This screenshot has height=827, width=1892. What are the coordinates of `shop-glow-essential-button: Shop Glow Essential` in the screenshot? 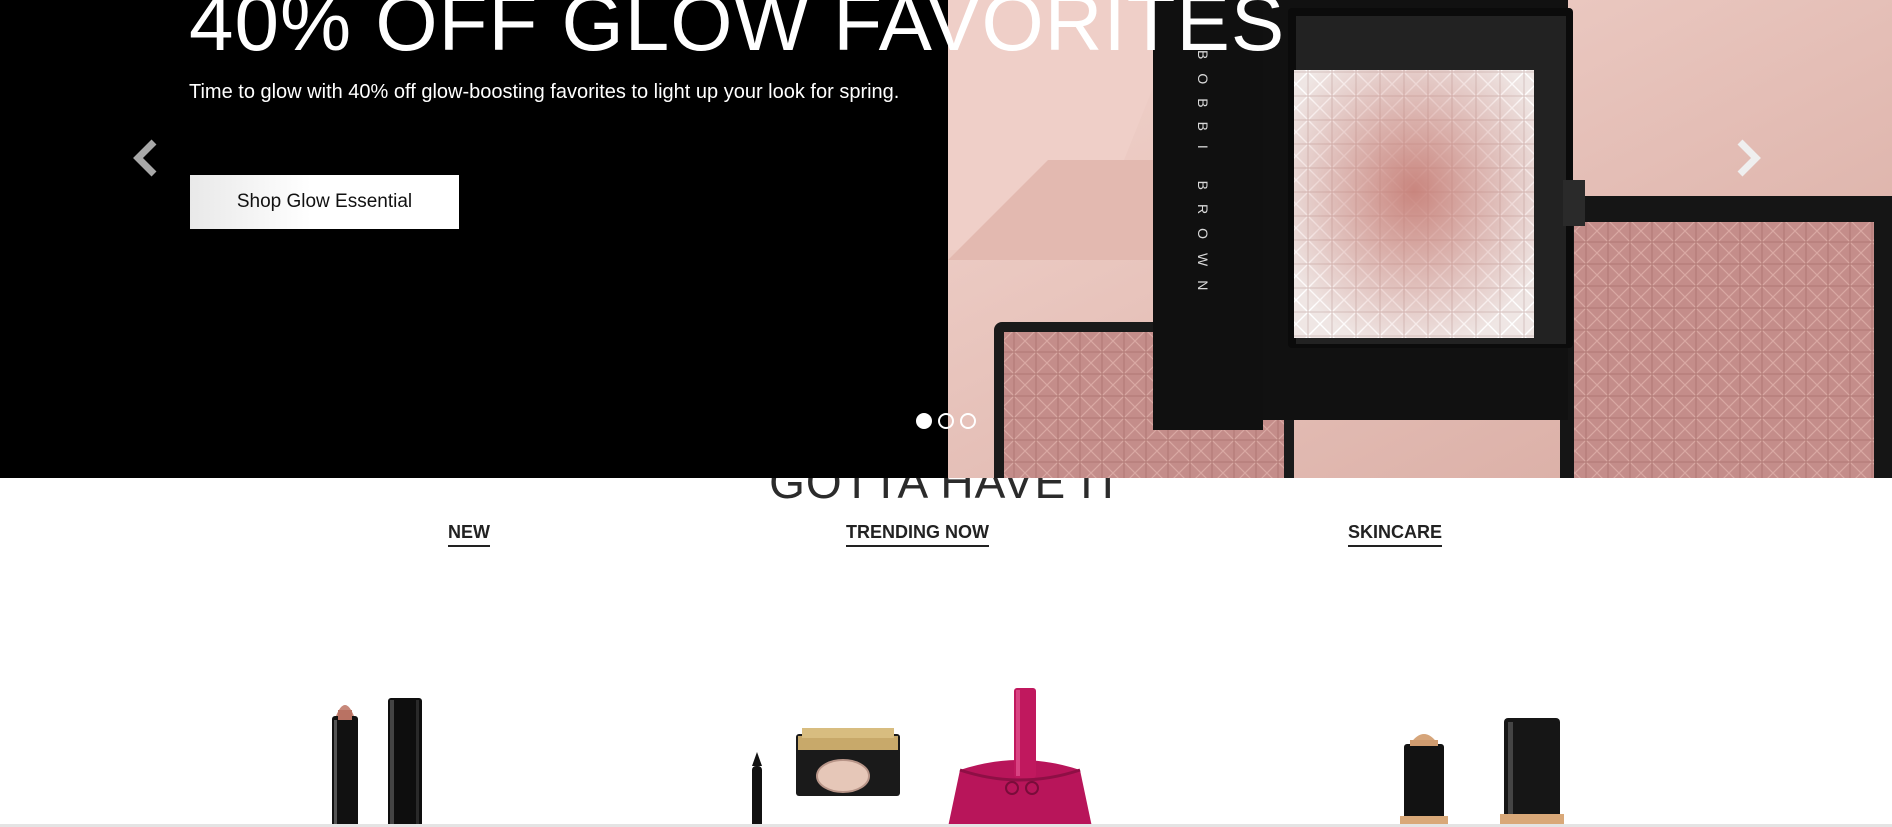 It's located at (324, 202).